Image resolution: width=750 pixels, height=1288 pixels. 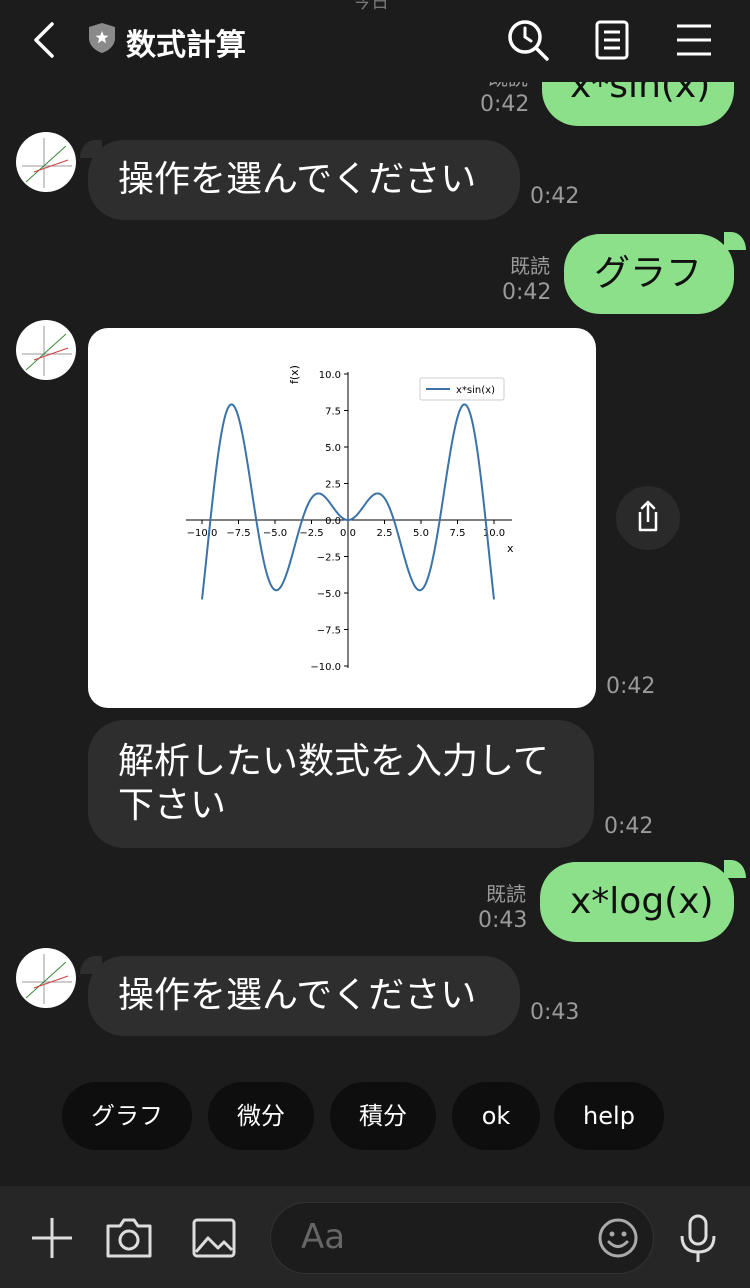 I want to click on outgoing-message-bubble: グラフ, so click(x=649, y=274).